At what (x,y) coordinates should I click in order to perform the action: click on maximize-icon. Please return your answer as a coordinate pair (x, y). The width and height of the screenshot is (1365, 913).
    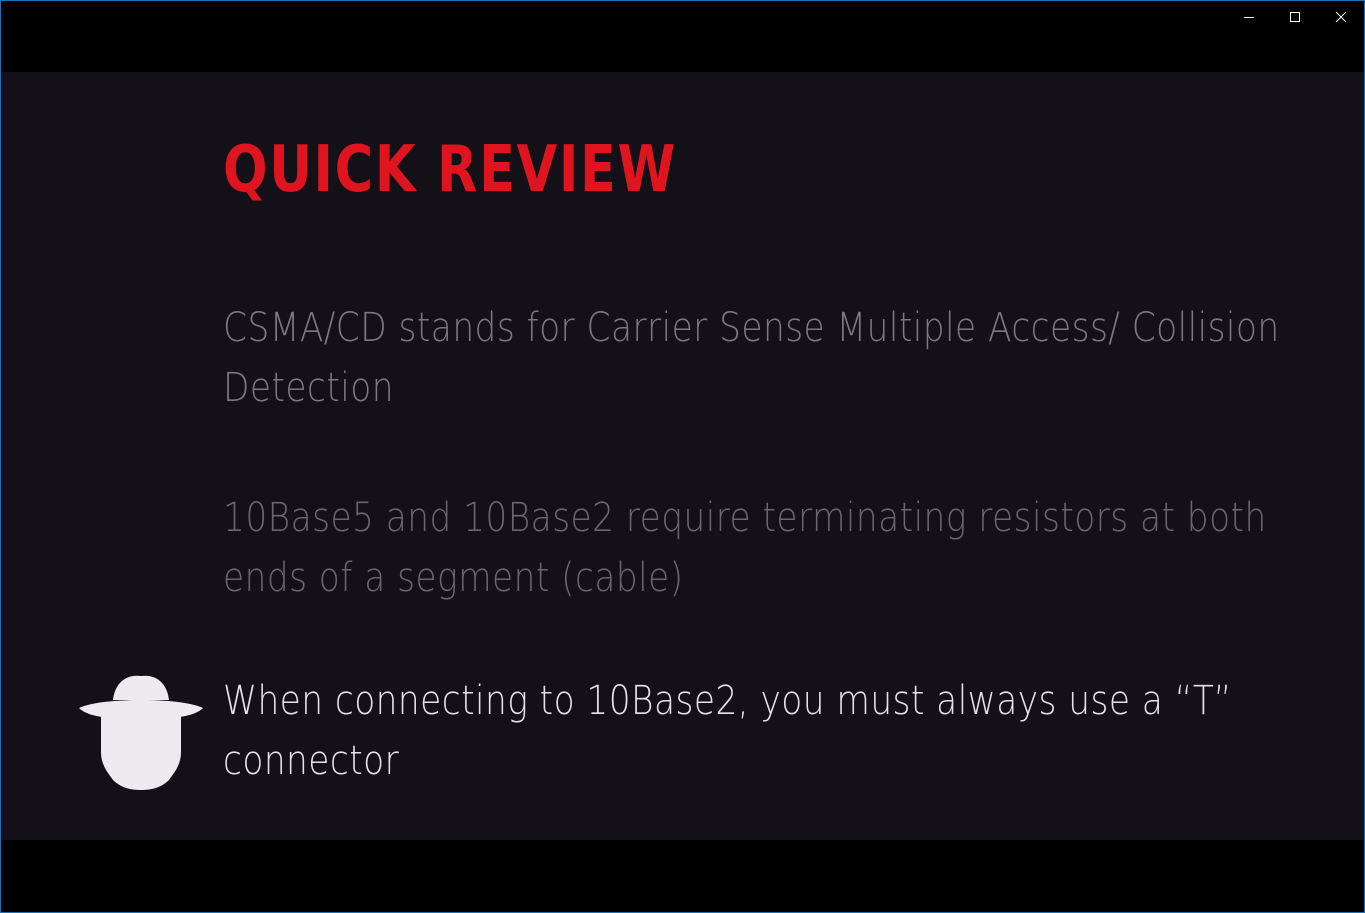
    Looking at the image, I should click on (1295, 17).